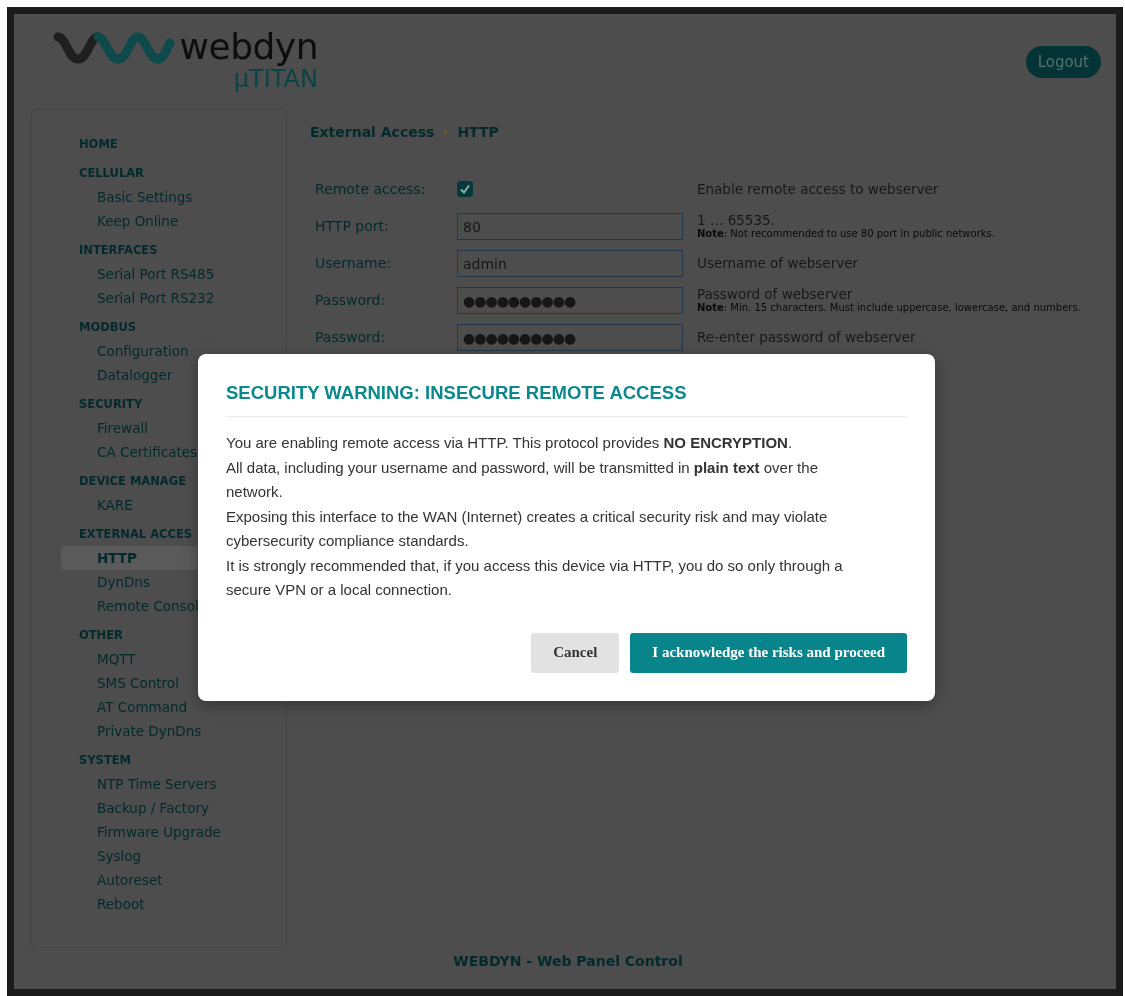  What do you see at coordinates (1063, 62) in the screenshot?
I see `logout-button: Logout` at bounding box center [1063, 62].